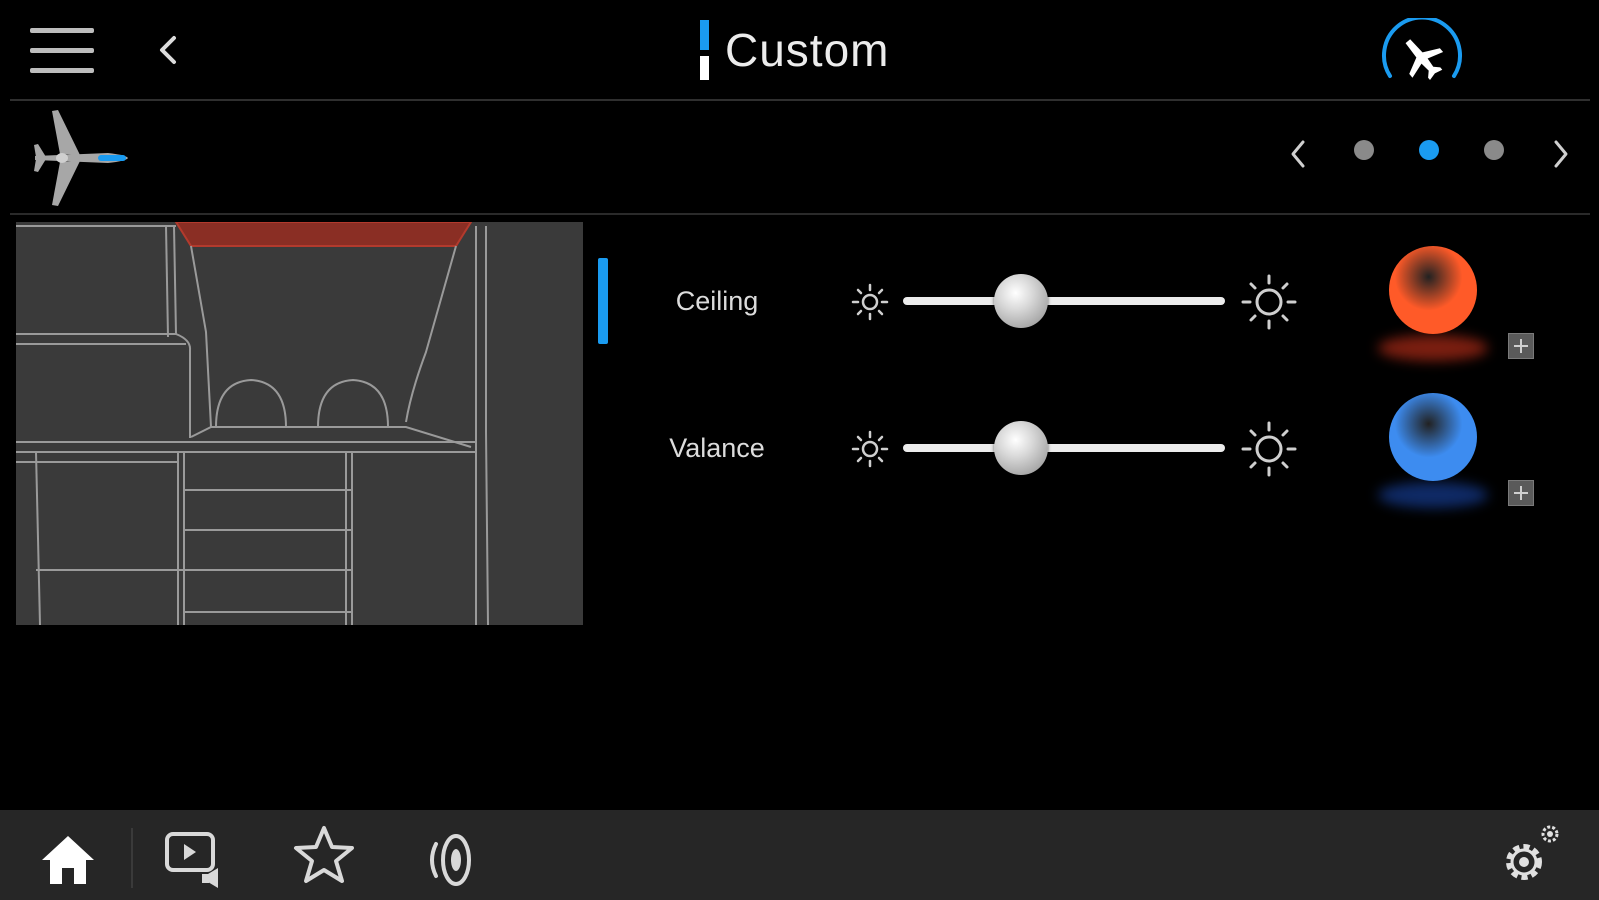  Describe the element at coordinates (456, 860) in the screenshot. I see `audio-icon` at that location.